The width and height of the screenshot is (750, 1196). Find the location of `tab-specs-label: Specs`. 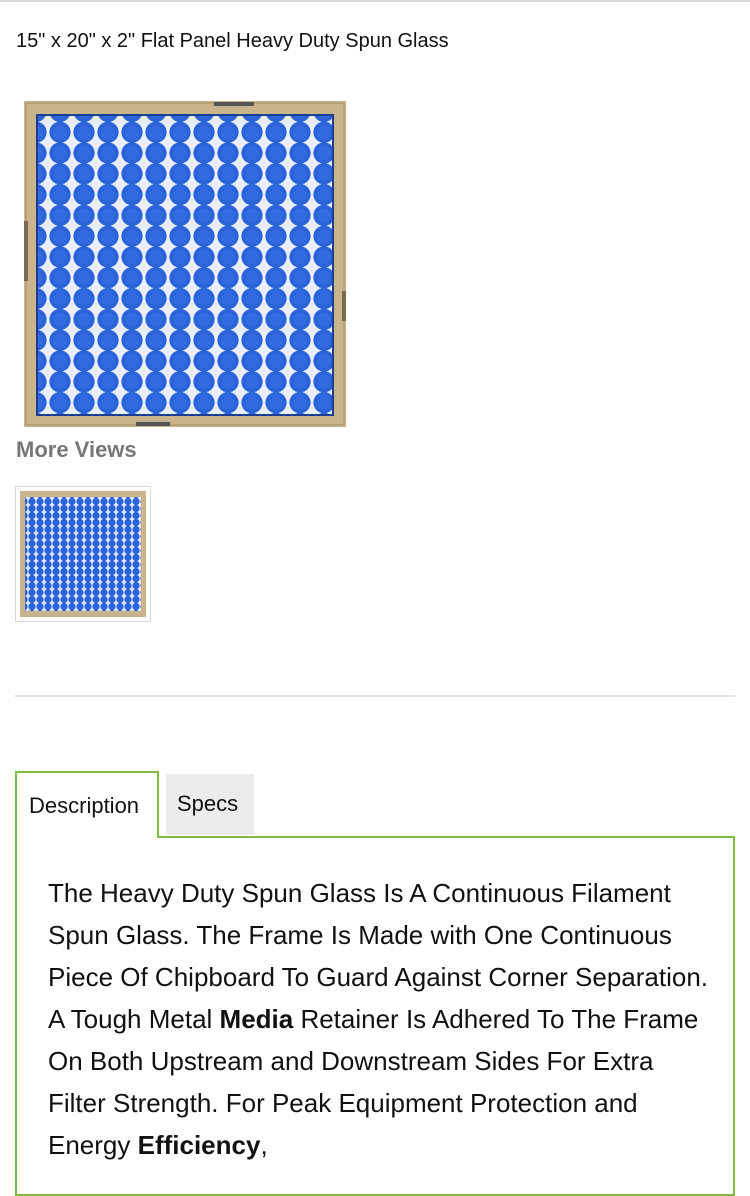

tab-specs-label: Specs is located at coordinates (208, 803).